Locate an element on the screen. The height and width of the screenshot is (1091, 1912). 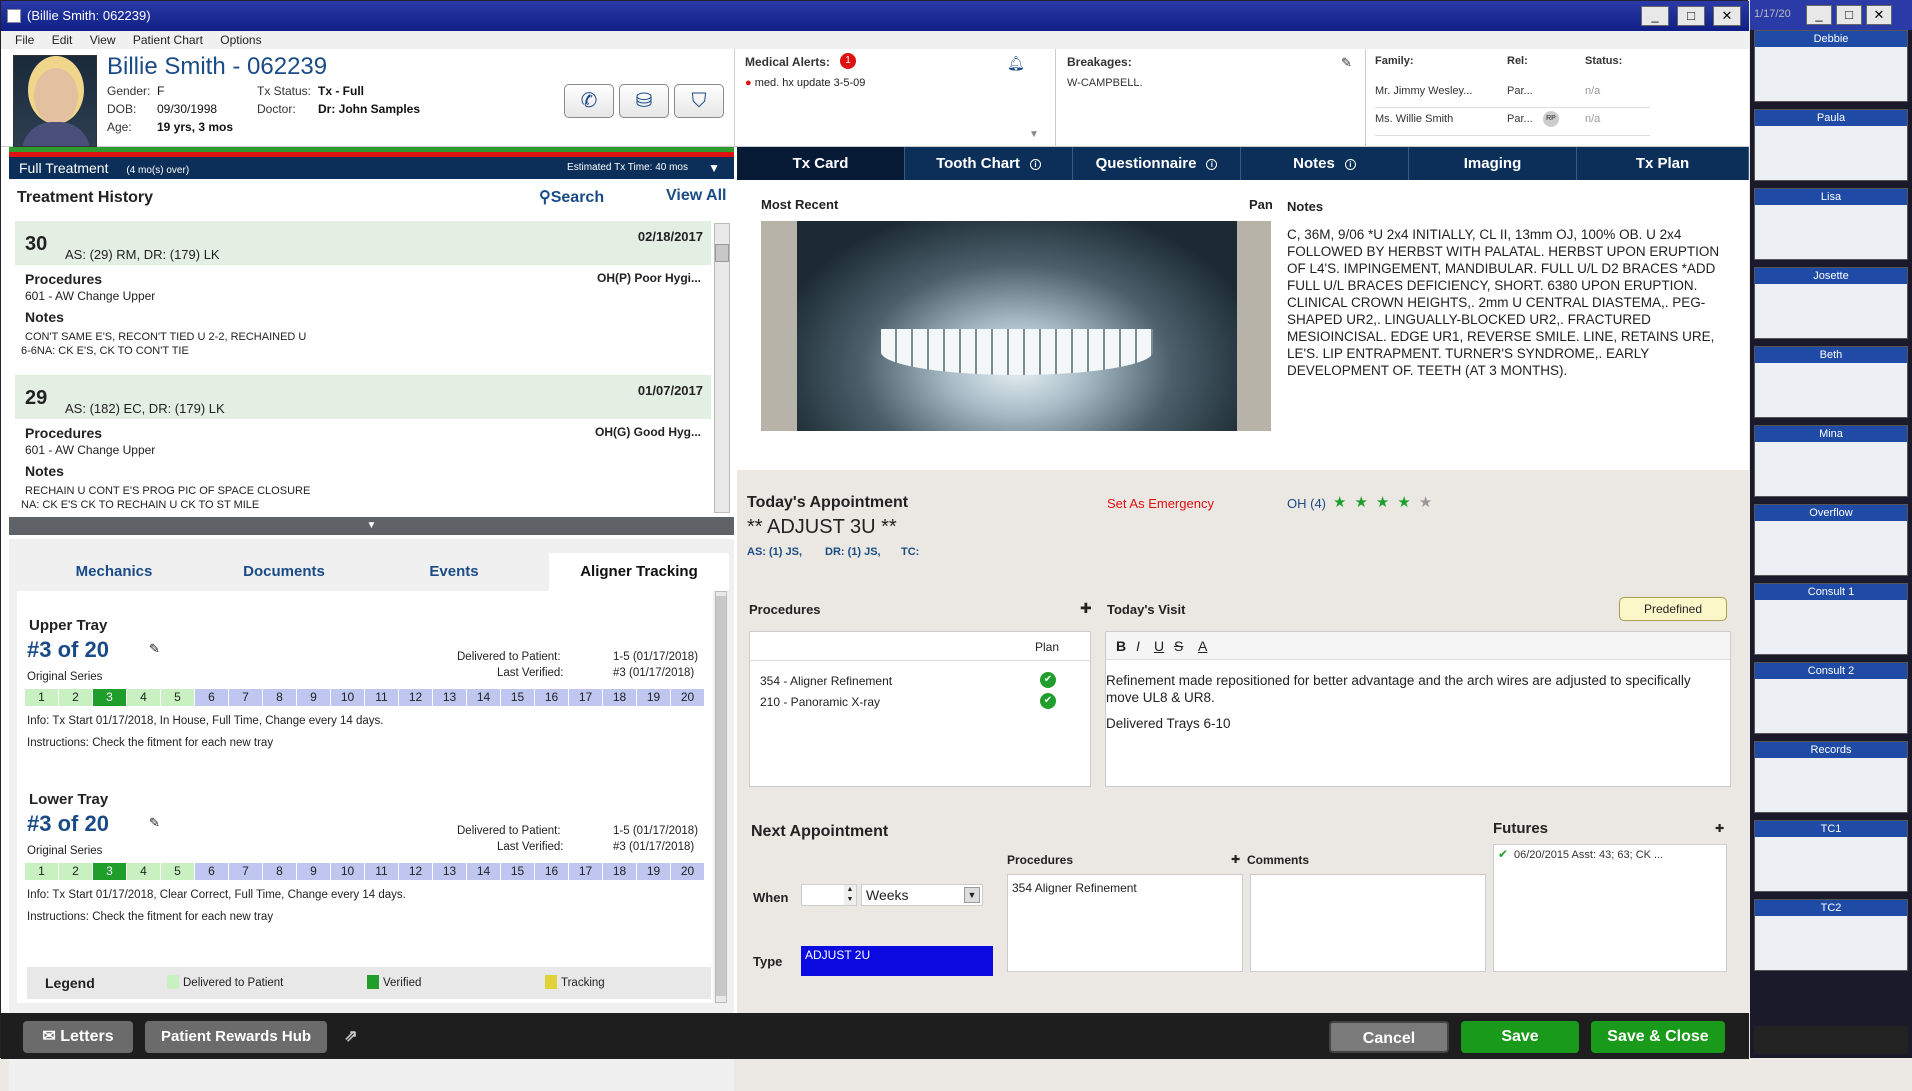
spinner-icon: ▲ ▼ is located at coordinates (850, 895).